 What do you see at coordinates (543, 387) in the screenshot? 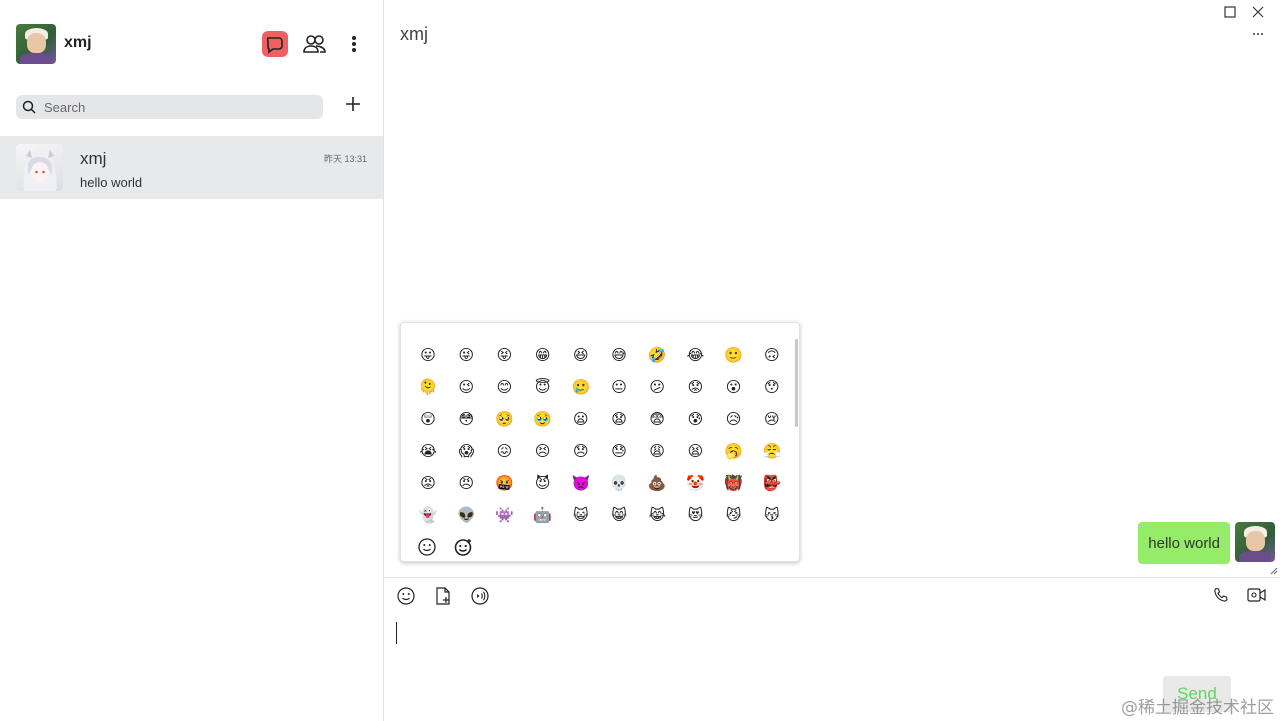
I see `emoji-item: 😇` at bounding box center [543, 387].